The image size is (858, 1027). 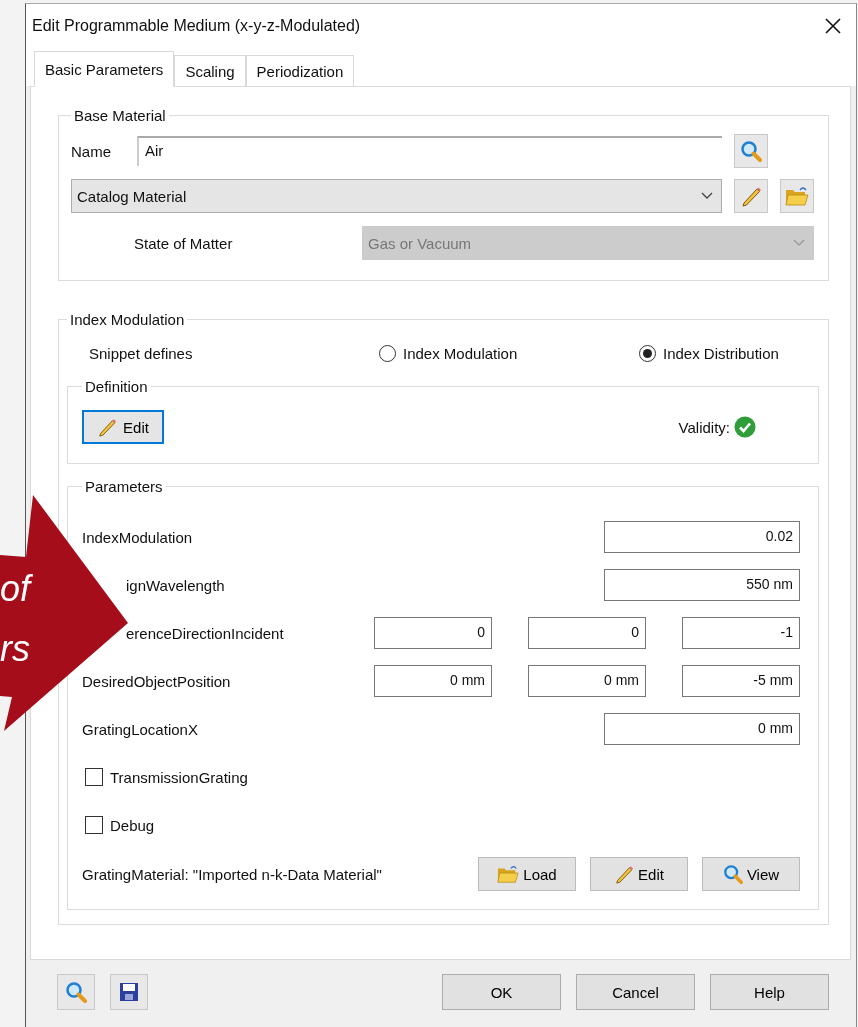 What do you see at coordinates (300, 71) in the screenshot?
I see `tab: Periodization` at bounding box center [300, 71].